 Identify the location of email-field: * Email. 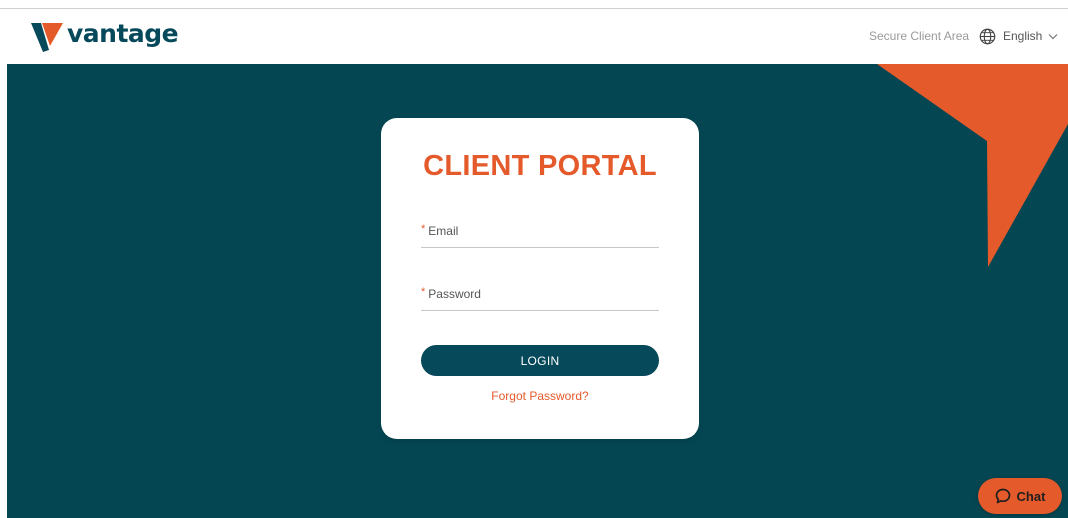
(540, 235).